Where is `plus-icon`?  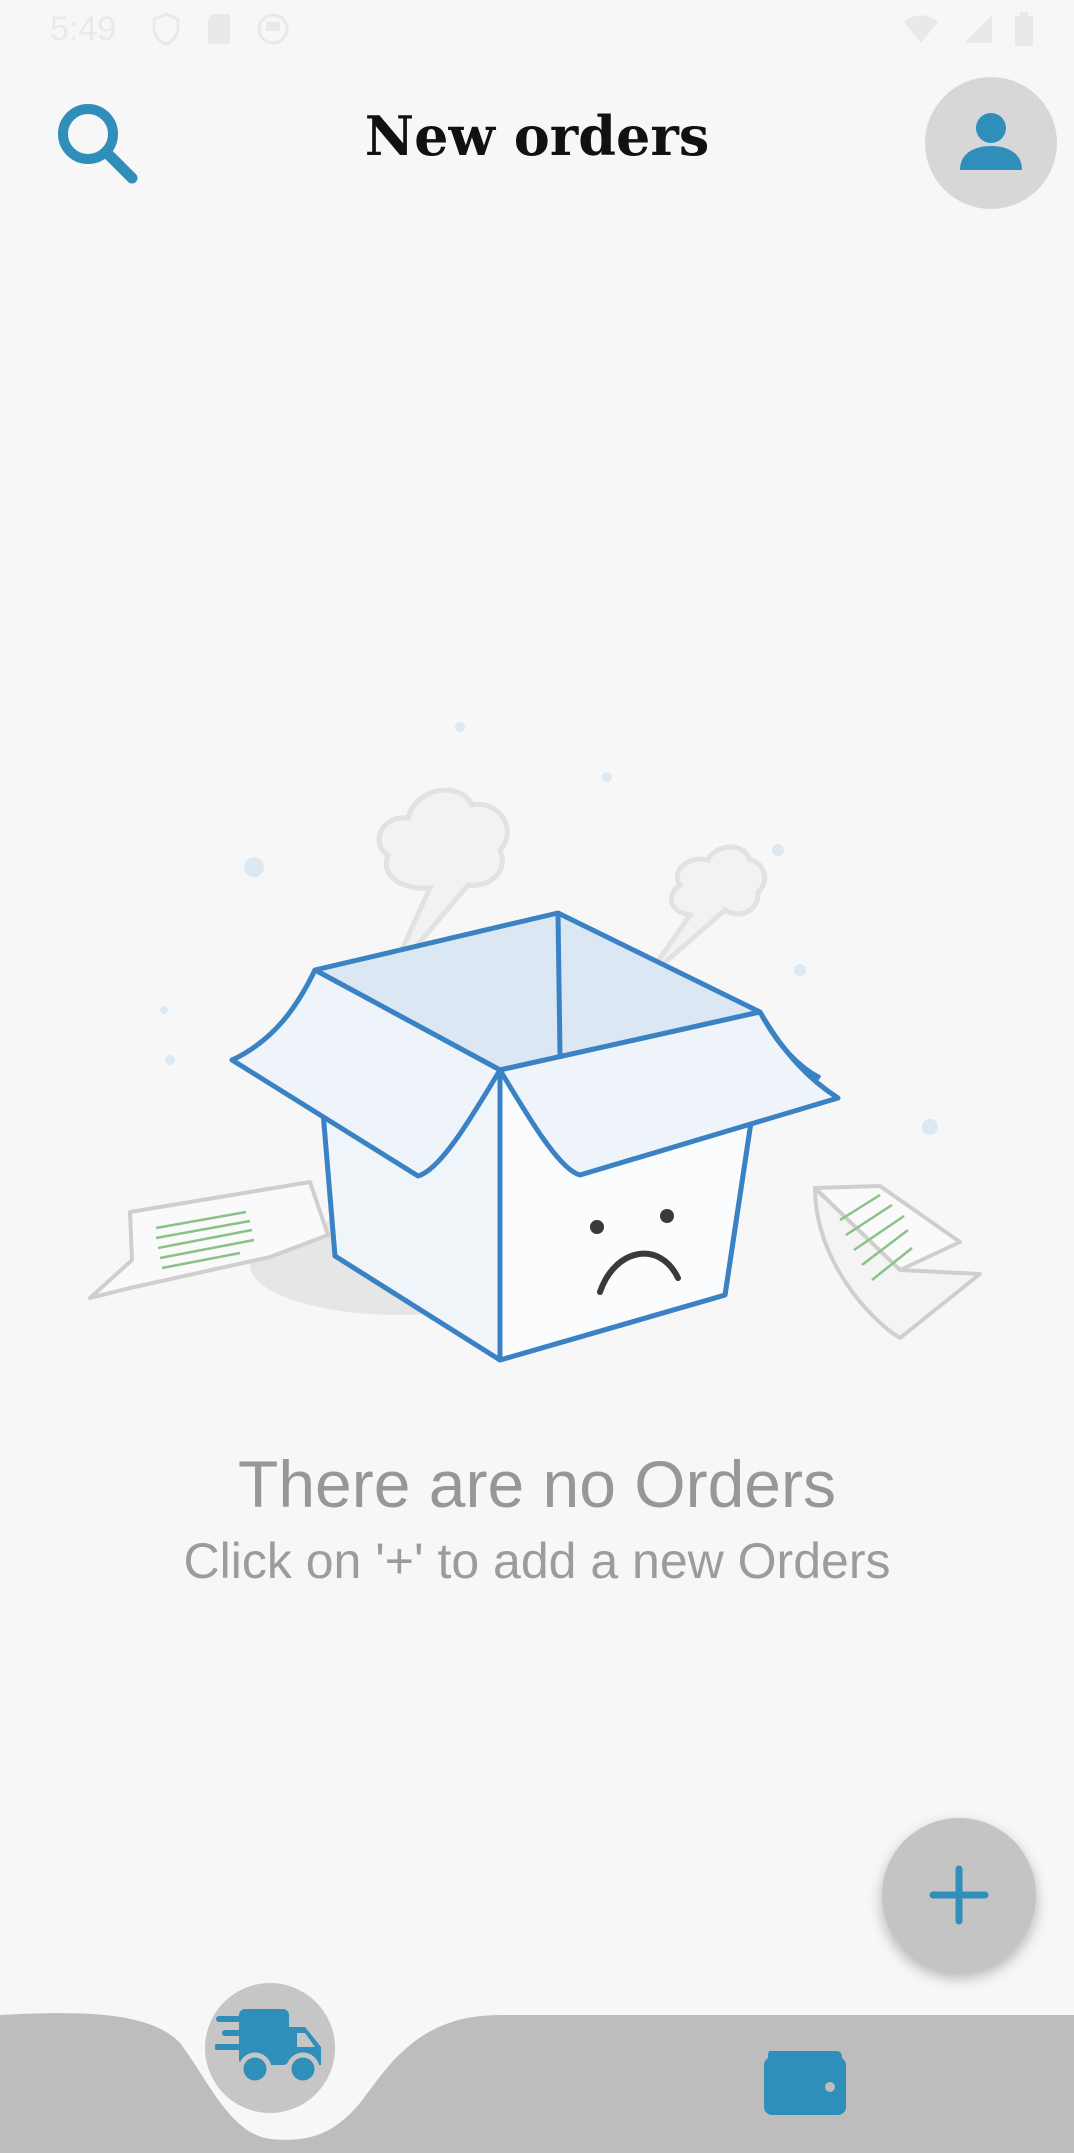
plus-icon is located at coordinates (959, 1895).